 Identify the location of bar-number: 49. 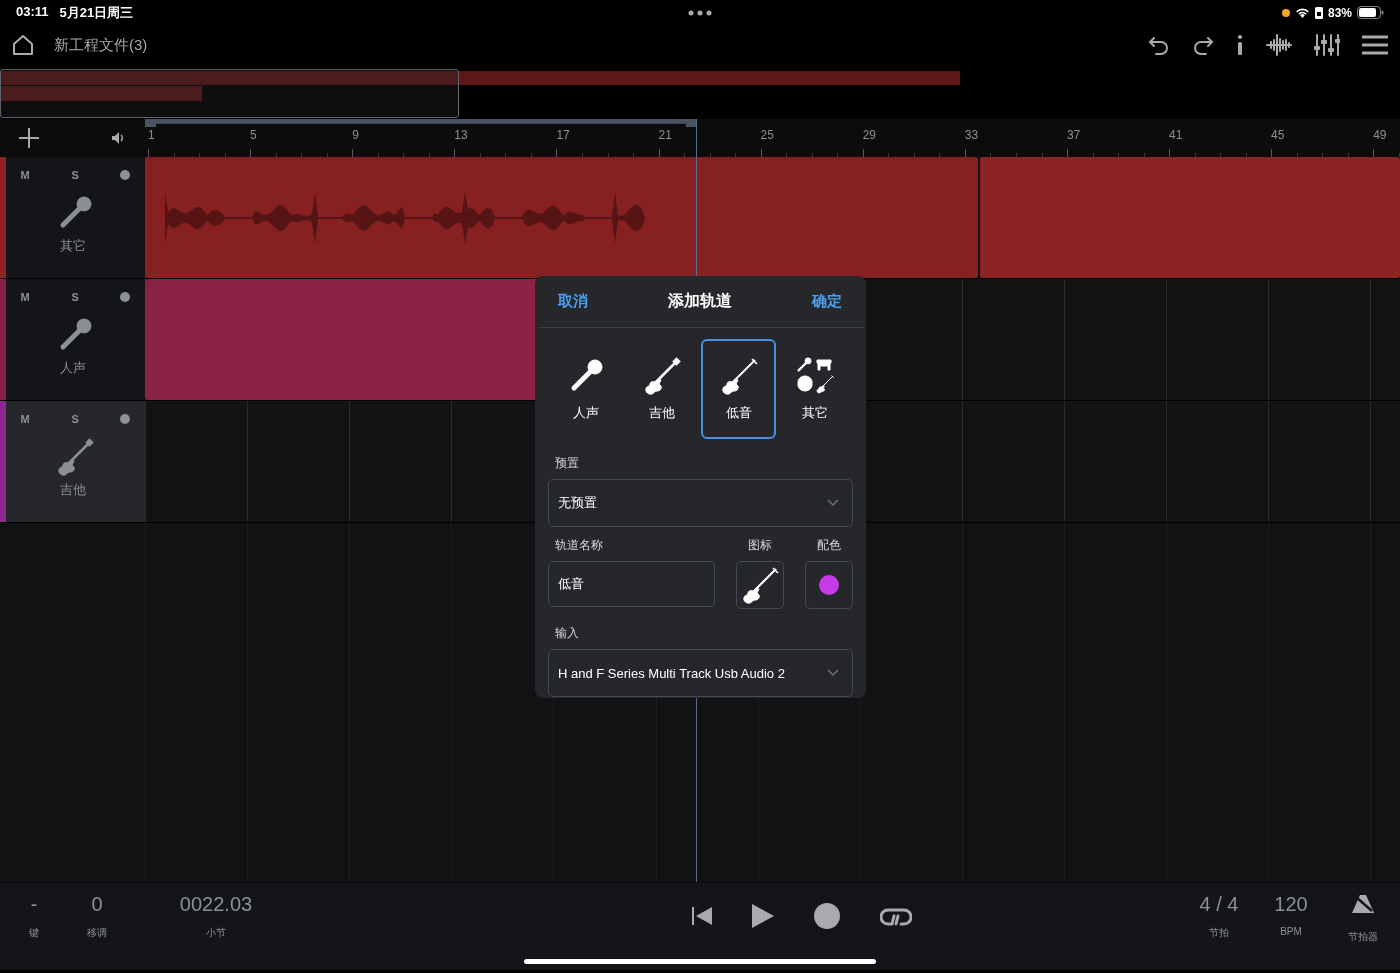
(1380, 135).